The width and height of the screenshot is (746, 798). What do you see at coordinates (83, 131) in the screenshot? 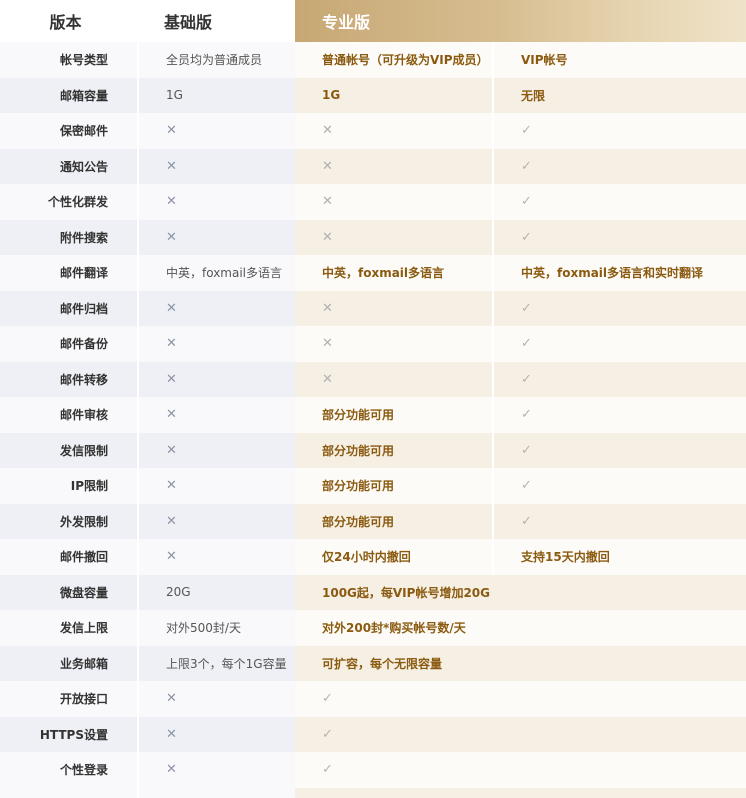
I see `feature-label-text: 保密邮件` at bounding box center [83, 131].